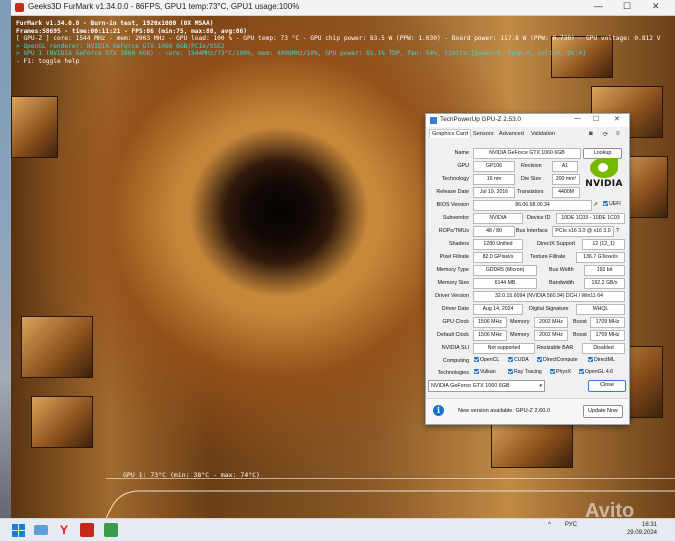 The height and width of the screenshot is (541, 675). What do you see at coordinates (511, 134) in the screenshot?
I see `tab-advanced: Advanced` at bounding box center [511, 134].